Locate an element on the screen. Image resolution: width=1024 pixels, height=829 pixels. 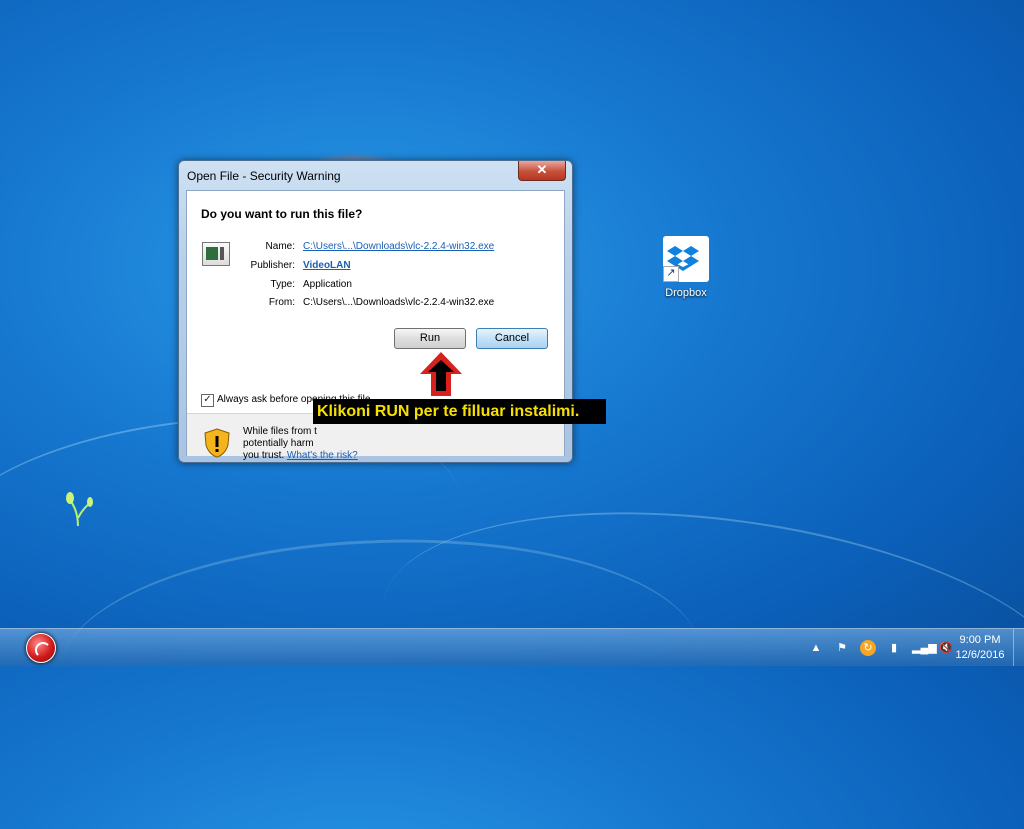
shield-warning-icon is located at coordinates (217, 443).